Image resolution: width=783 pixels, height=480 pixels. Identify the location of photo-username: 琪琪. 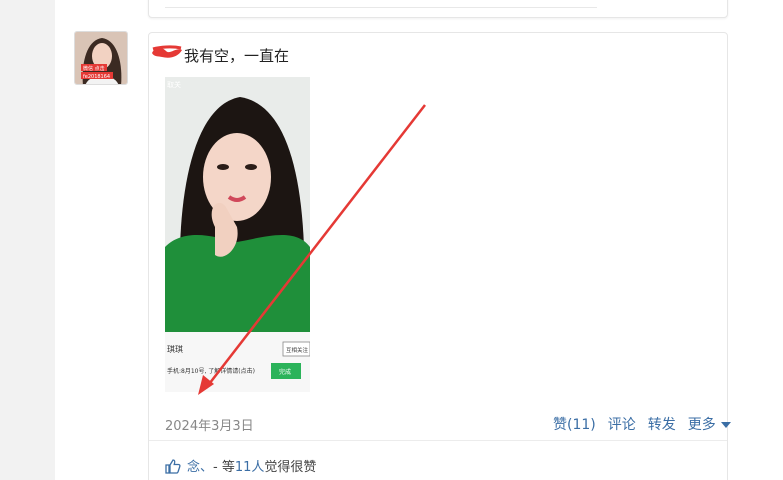
(175, 349).